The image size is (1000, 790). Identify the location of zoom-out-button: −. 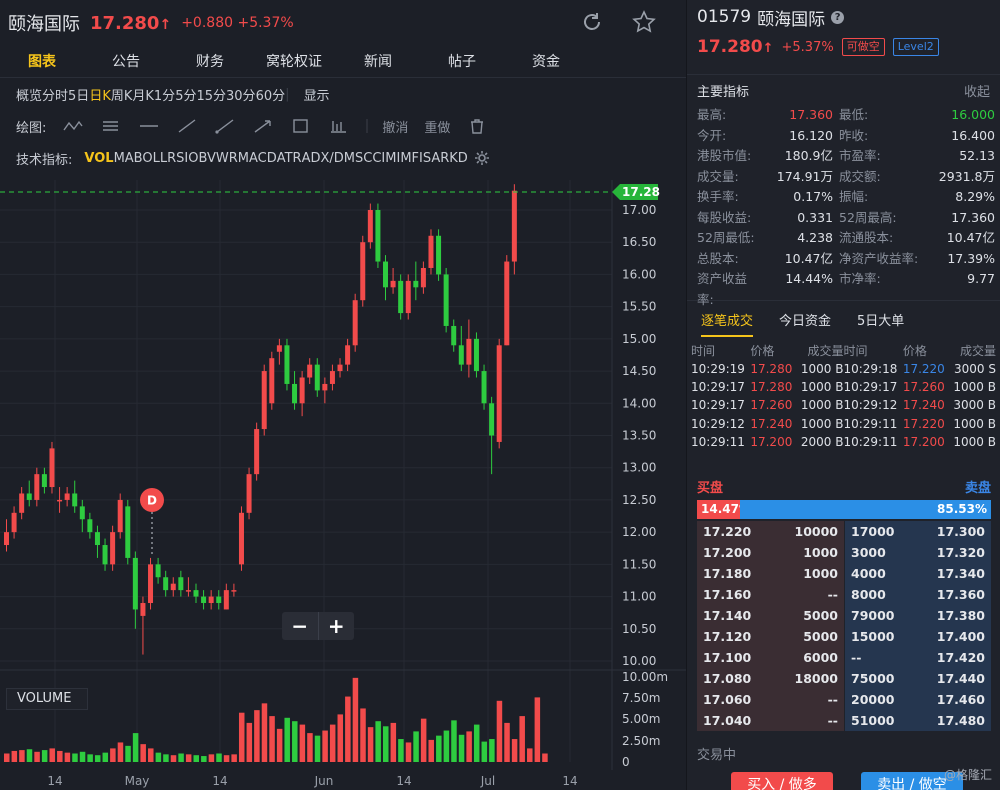
(300, 626).